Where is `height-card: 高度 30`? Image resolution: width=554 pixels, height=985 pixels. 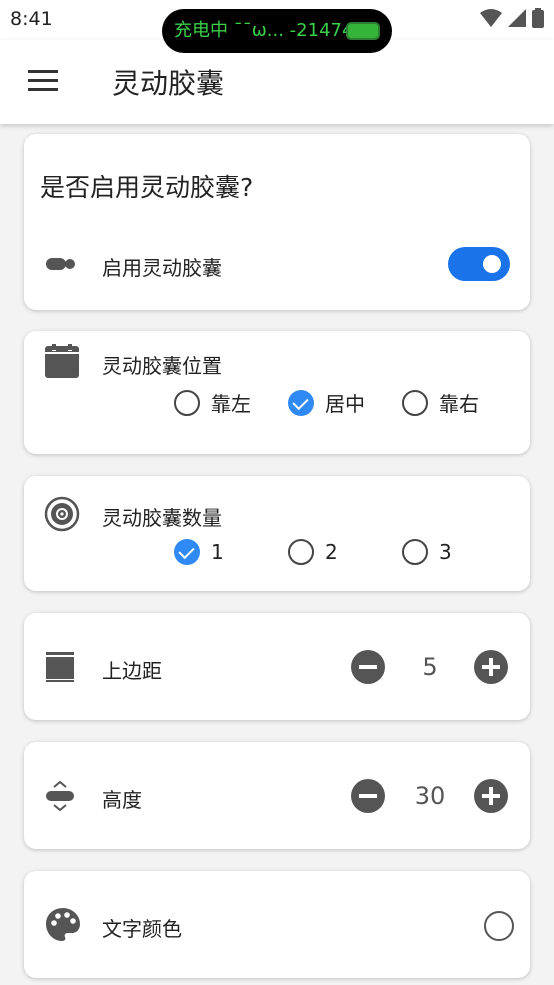
height-card: 高度 30 is located at coordinates (277, 795).